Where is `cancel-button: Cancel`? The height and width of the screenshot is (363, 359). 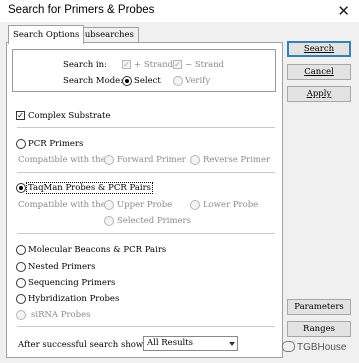 cancel-button: Cancel is located at coordinates (319, 72).